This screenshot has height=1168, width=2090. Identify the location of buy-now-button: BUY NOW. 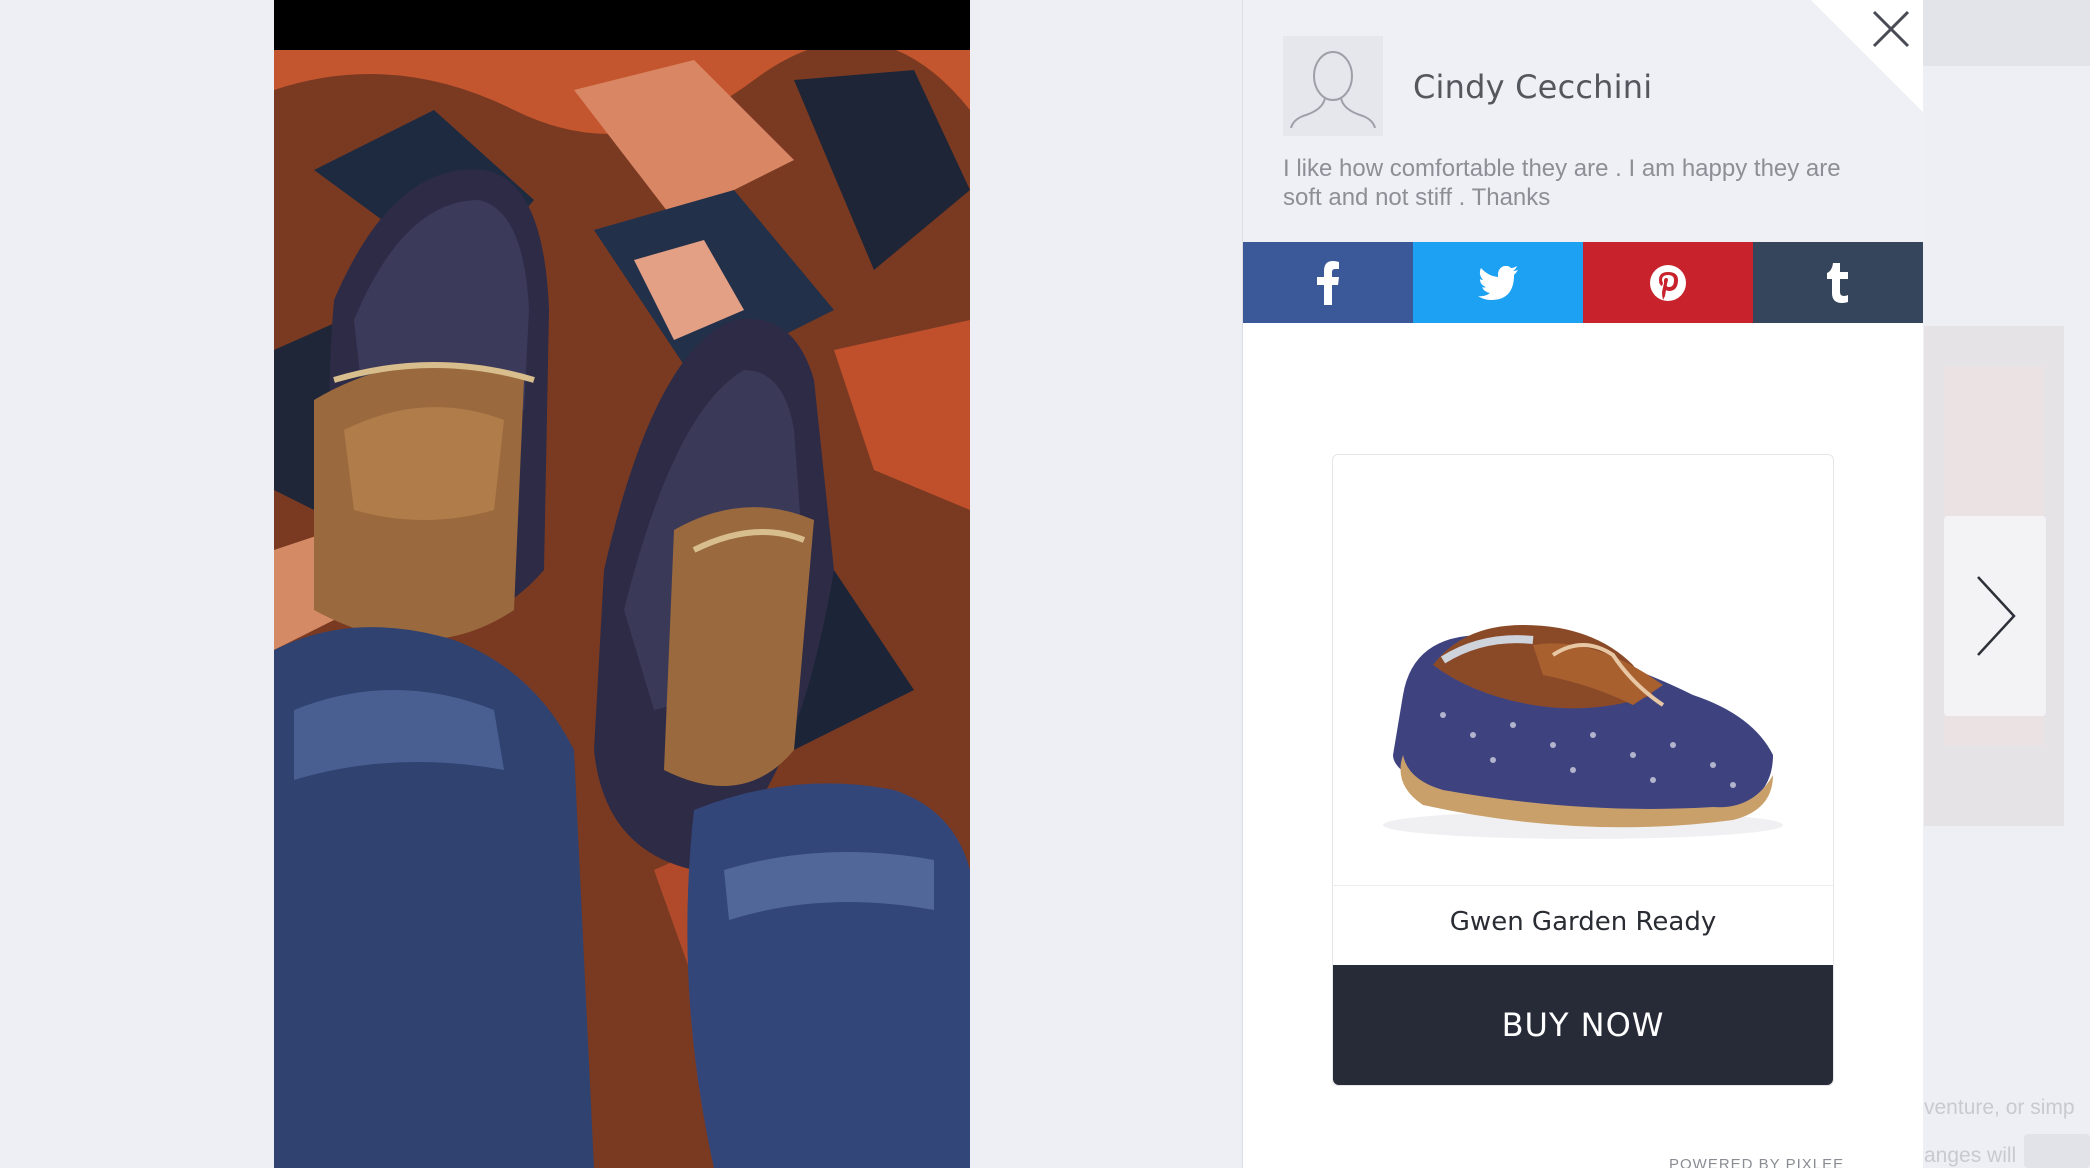
(1583, 1025).